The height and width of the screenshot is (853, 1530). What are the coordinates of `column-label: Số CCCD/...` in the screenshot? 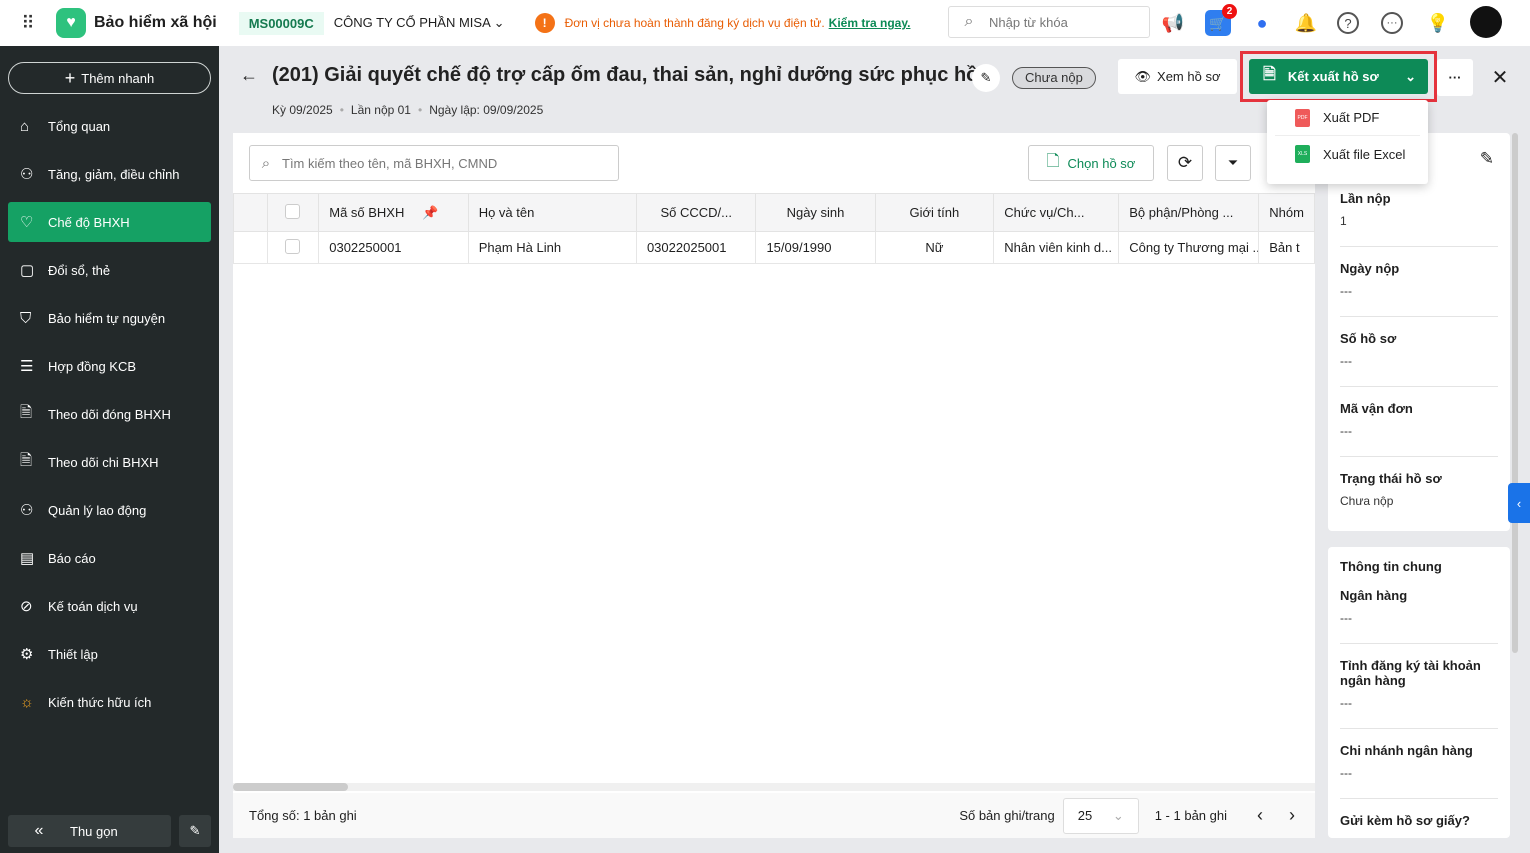 It's located at (696, 212).